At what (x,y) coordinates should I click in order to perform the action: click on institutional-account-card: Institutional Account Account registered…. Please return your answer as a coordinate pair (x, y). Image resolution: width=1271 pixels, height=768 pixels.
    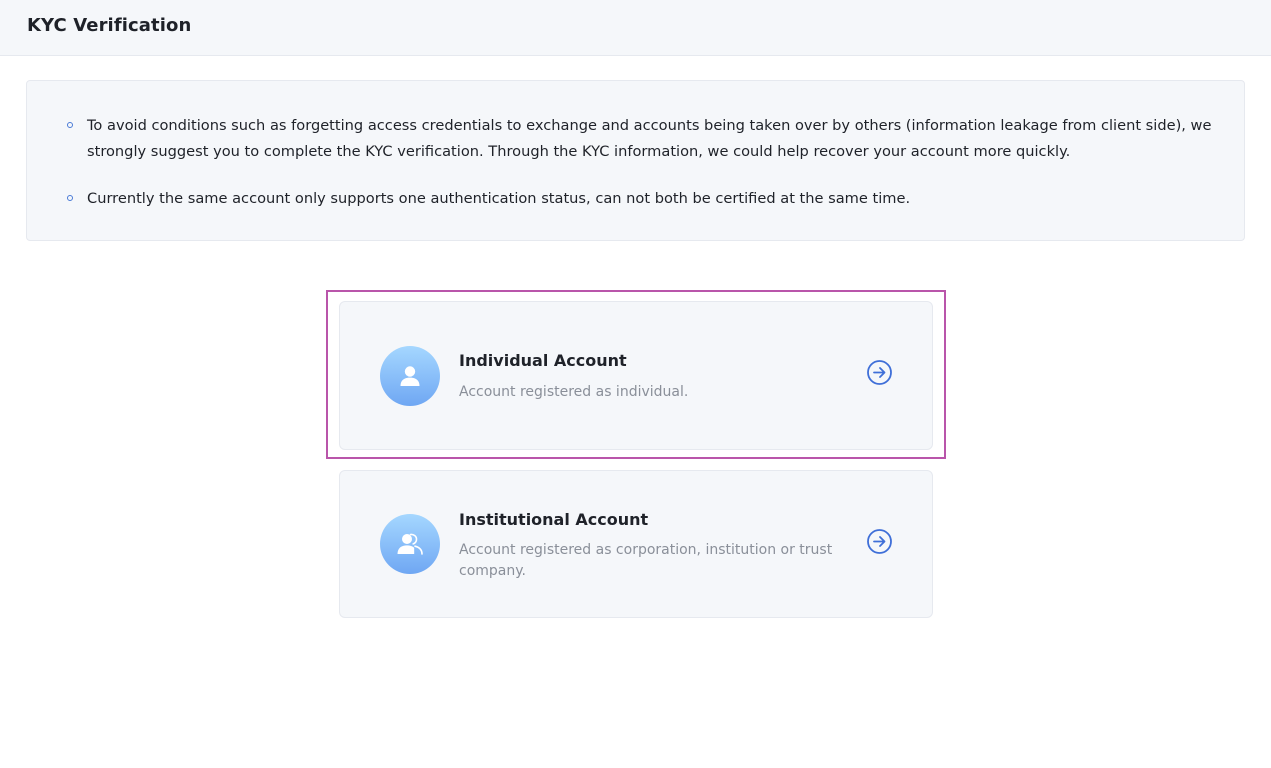
    Looking at the image, I should click on (636, 544).